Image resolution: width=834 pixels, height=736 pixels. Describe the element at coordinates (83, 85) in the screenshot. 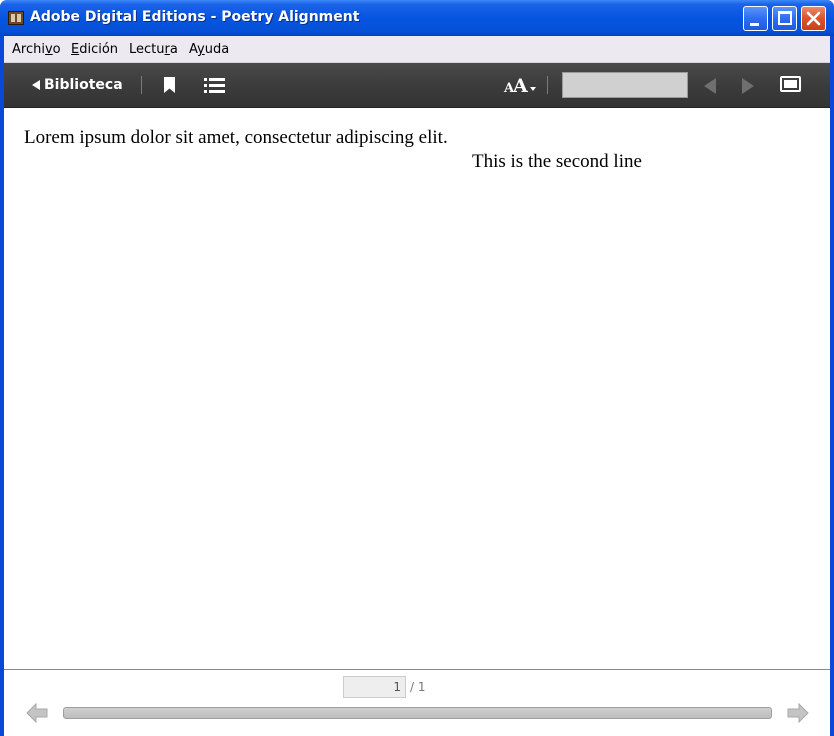

I see `library-back-label: Biblioteca` at that location.